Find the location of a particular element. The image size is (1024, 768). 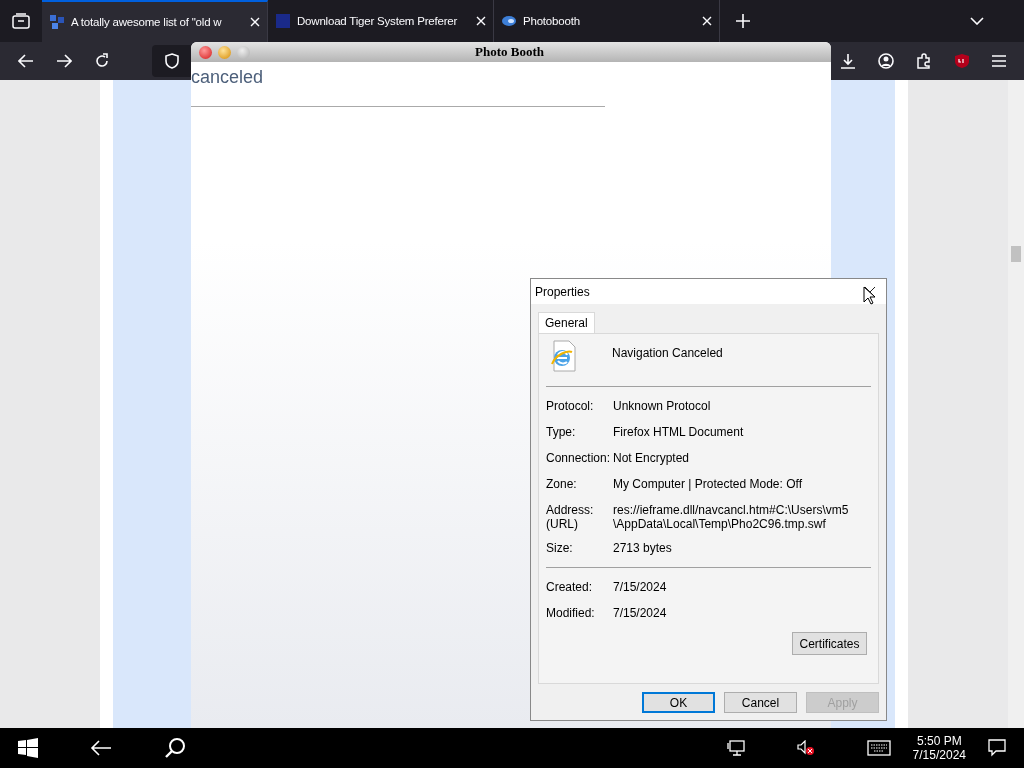

status-text: canceled is located at coordinates (228, 77).